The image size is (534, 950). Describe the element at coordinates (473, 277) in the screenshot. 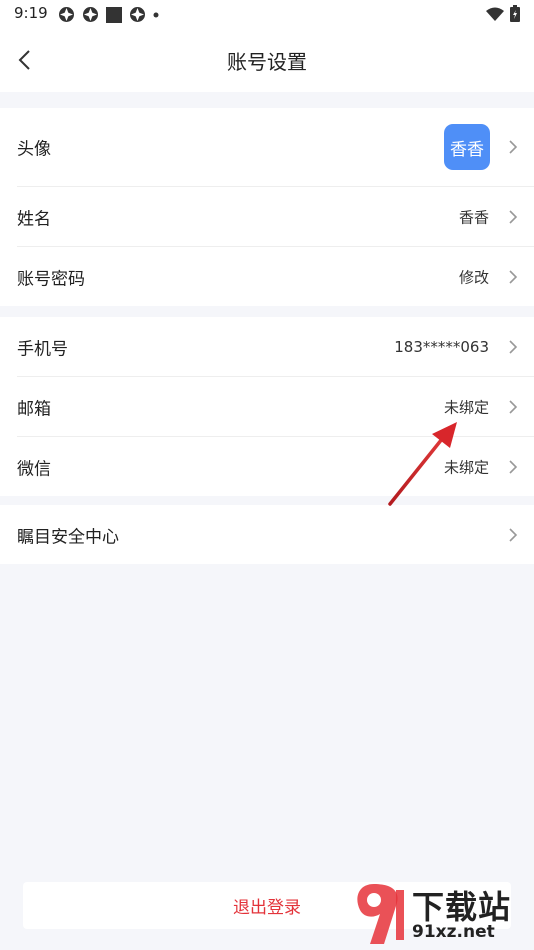

I see `row-value: 修改` at that location.